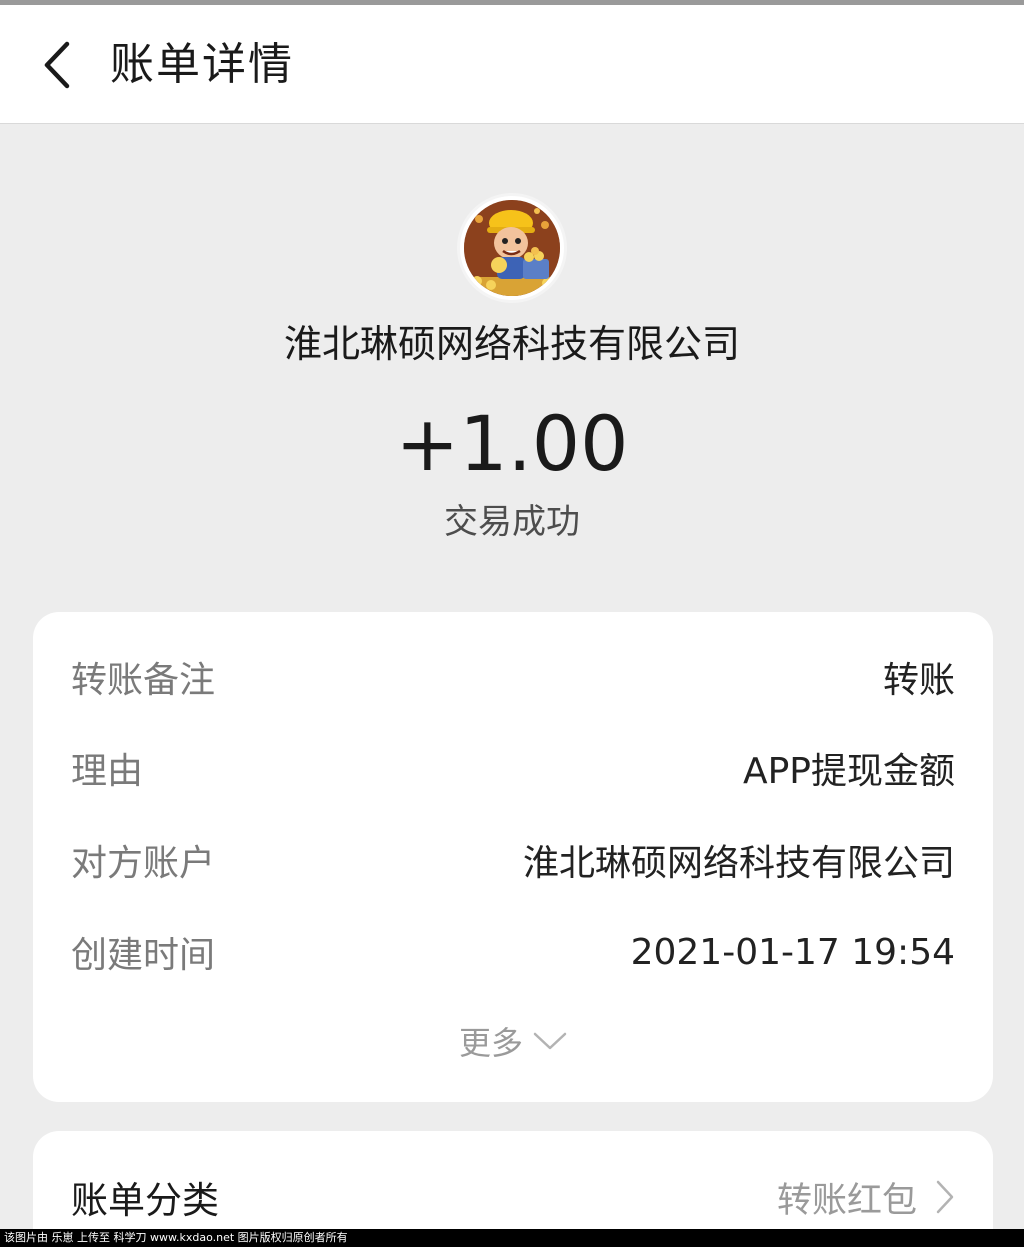  Describe the element at coordinates (490, 1043) in the screenshot. I see `more-label: 更多` at that location.